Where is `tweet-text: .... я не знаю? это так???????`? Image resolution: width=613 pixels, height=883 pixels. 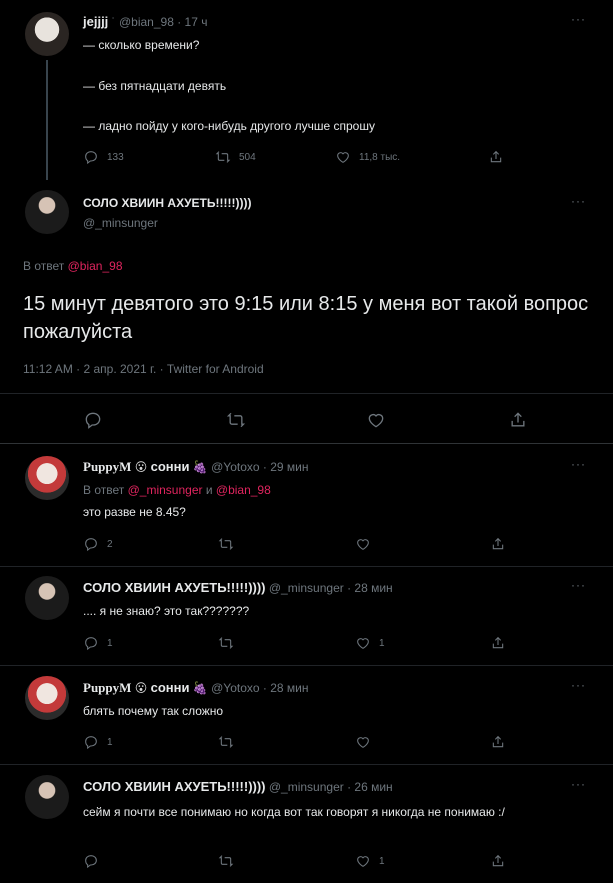 tweet-text: .... я не знаю? это так??????? is located at coordinates (166, 611).